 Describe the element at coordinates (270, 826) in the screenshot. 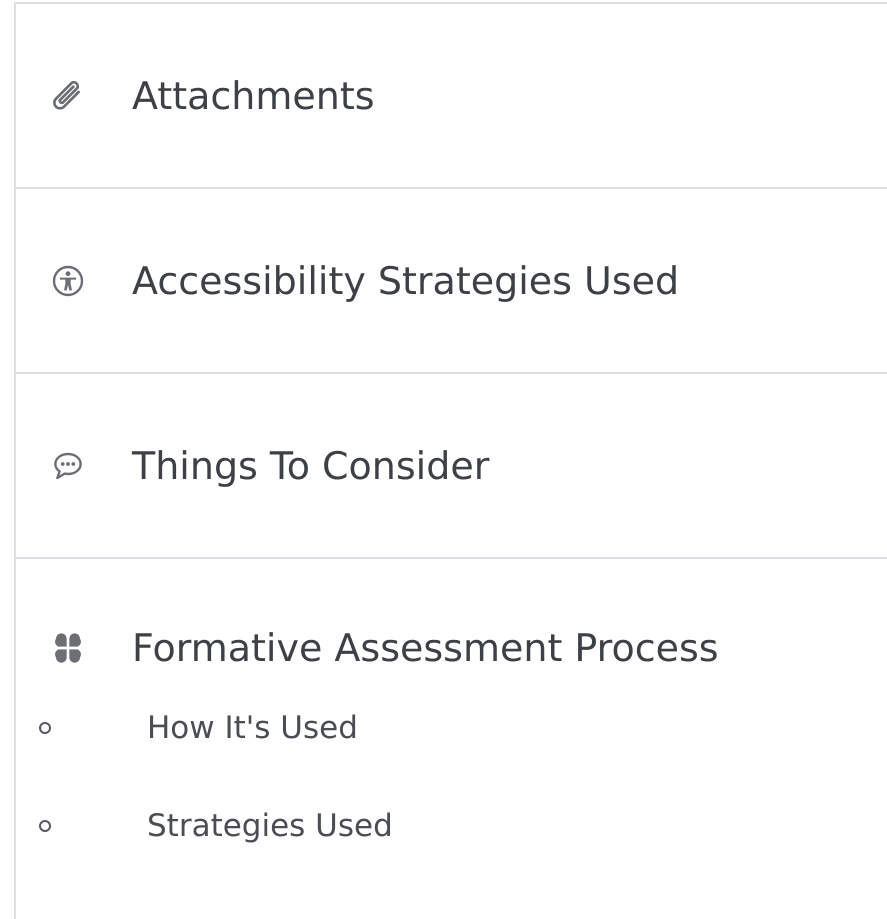

I see `subsection-link: Strategies Used` at that location.